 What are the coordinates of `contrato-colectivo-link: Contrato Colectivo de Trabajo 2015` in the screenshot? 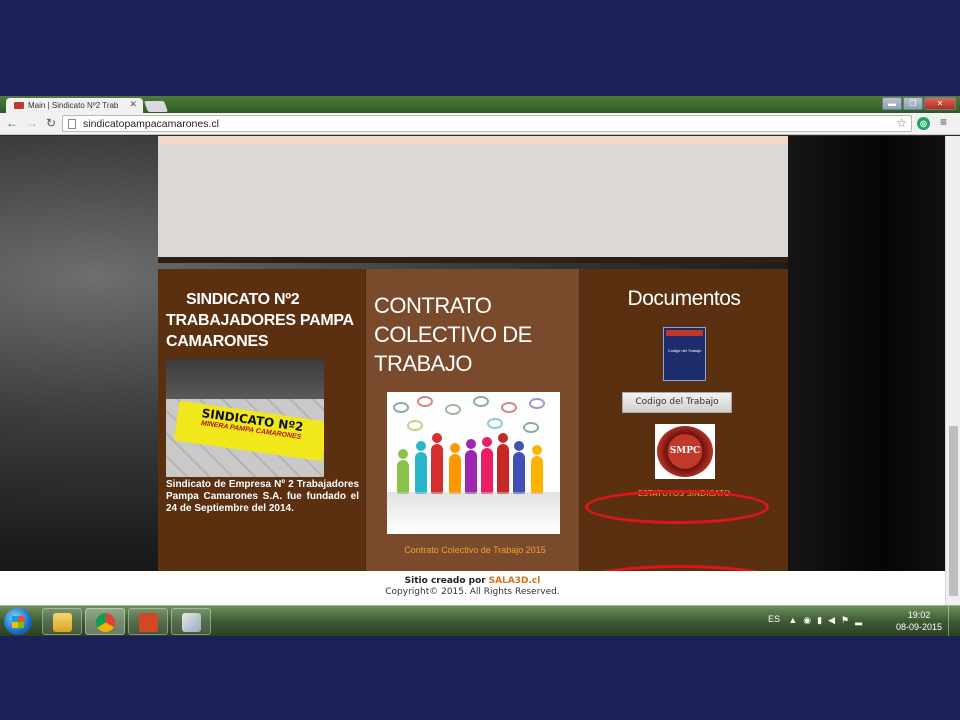 It's located at (475, 550).